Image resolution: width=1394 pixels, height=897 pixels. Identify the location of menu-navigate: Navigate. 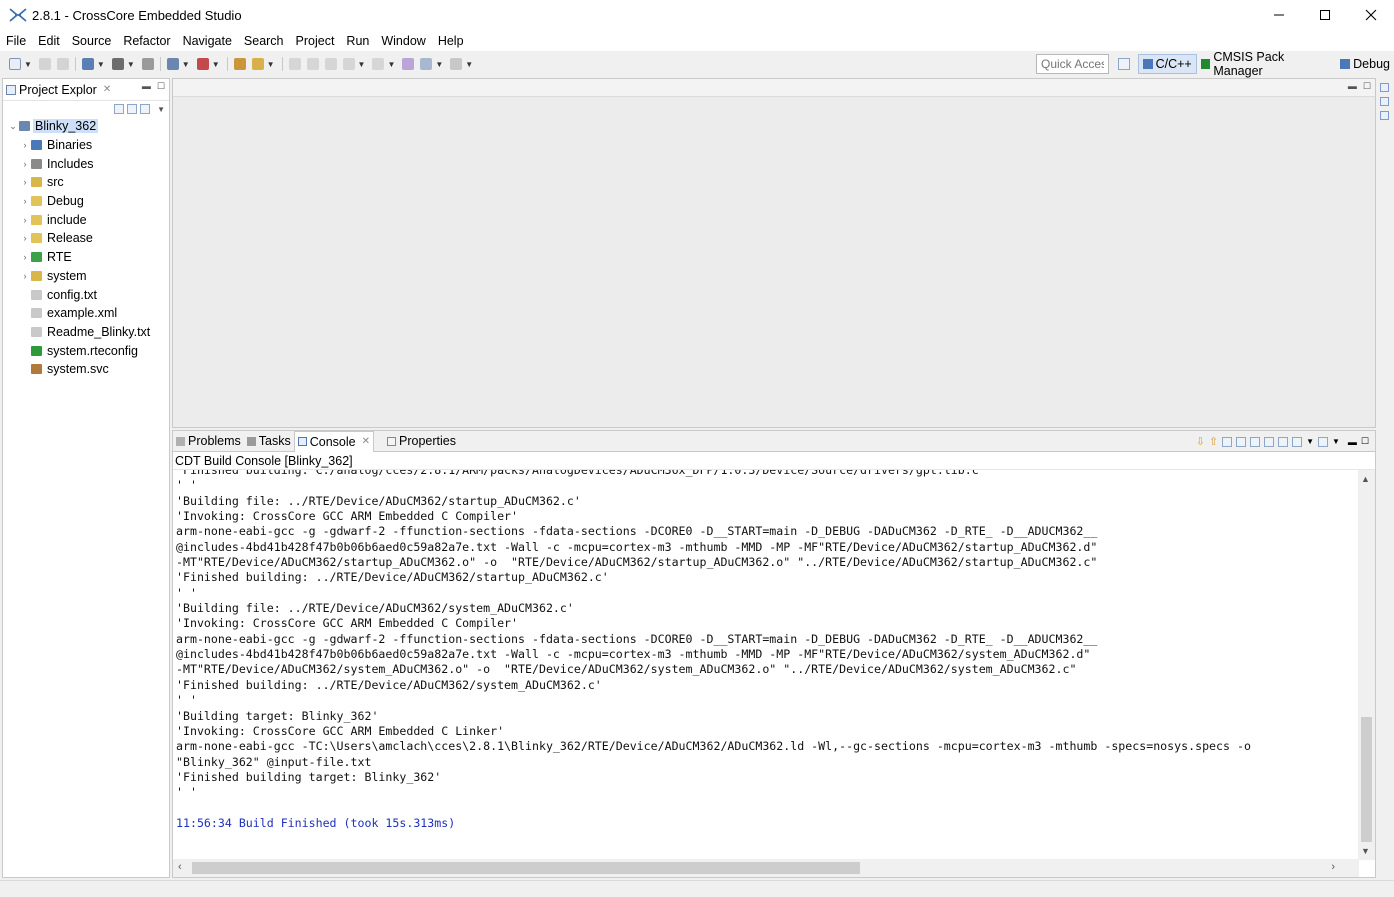
(207, 41).